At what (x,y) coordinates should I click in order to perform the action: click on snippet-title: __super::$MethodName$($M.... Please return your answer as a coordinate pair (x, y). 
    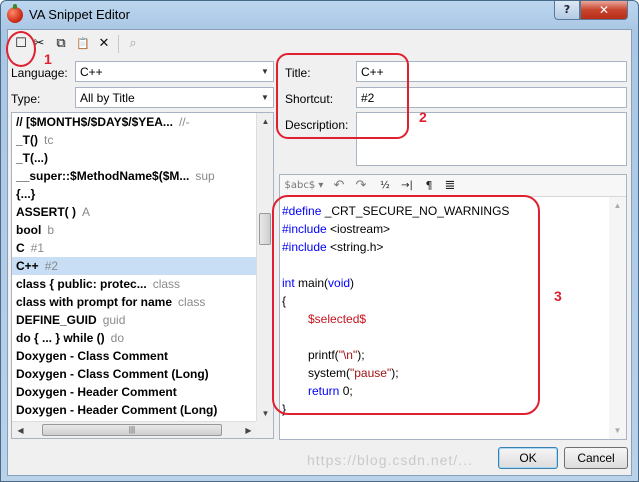
    Looking at the image, I should click on (103, 176).